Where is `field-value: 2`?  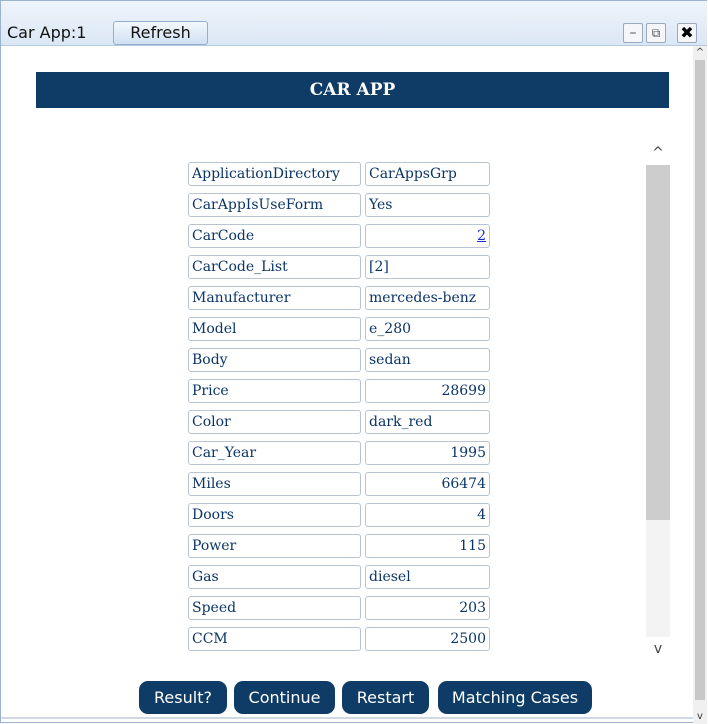
field-value: 2 is located at coordinates (427, 236).